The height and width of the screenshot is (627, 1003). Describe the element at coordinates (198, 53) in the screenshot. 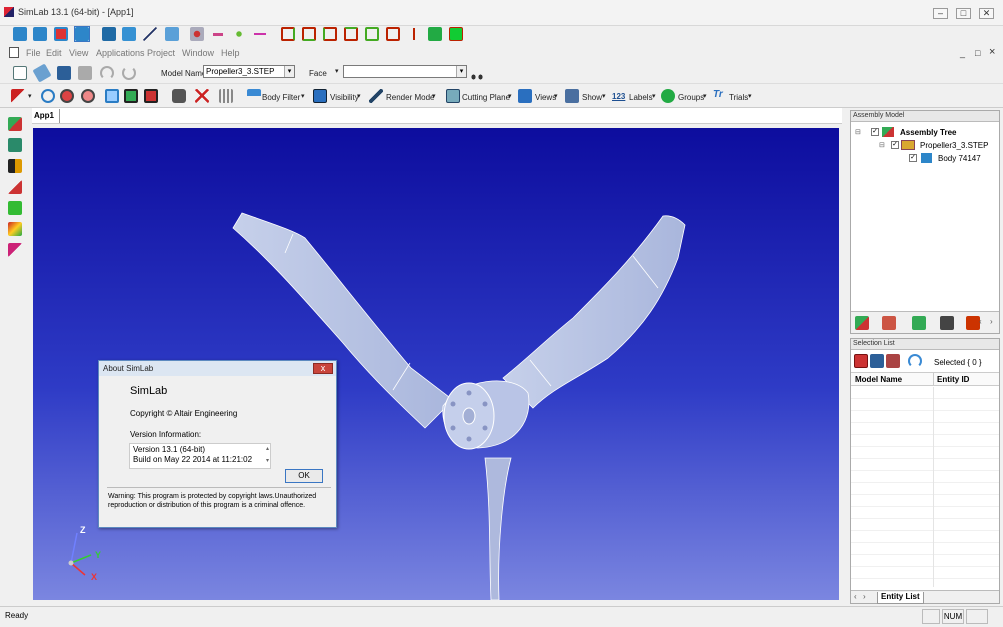

I see `menu-window: Window` at that location.